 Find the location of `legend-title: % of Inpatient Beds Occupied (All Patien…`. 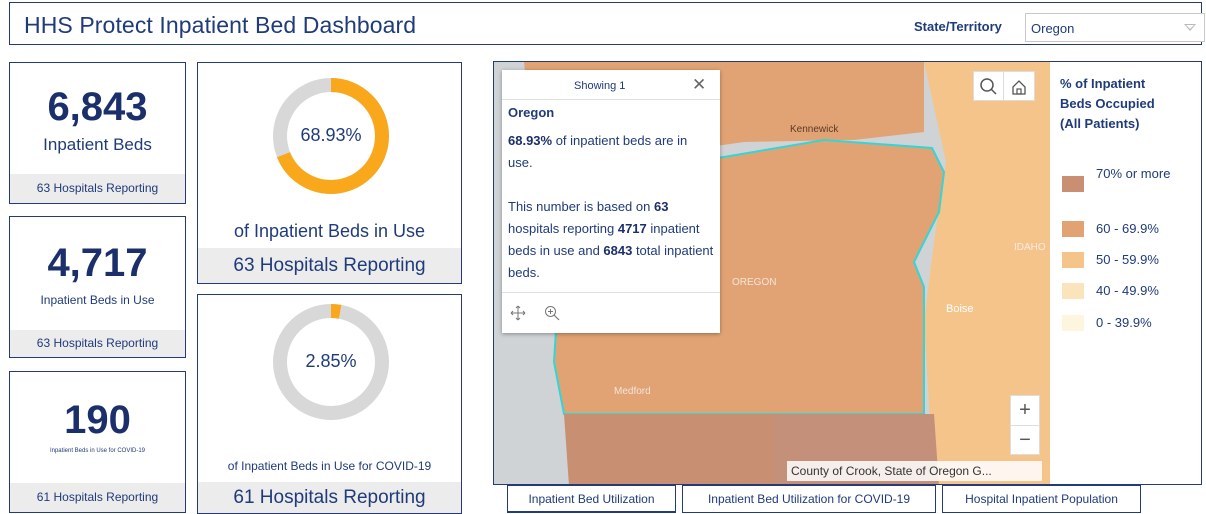

legend-title: % of Inpatient Beds Occupied (All Patien… is located at coordinates (1107, 104).